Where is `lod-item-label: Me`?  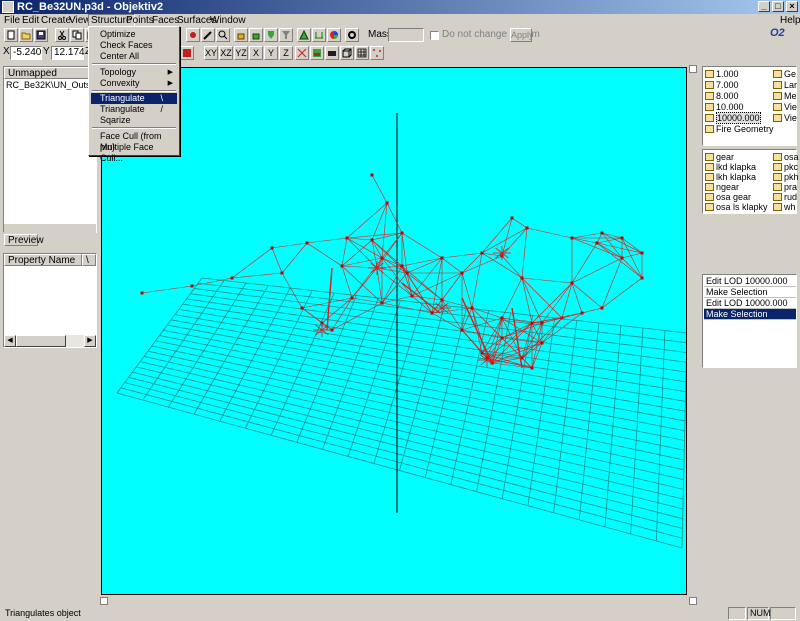
lod-item-label: Me is located at coordinates (790, 96).